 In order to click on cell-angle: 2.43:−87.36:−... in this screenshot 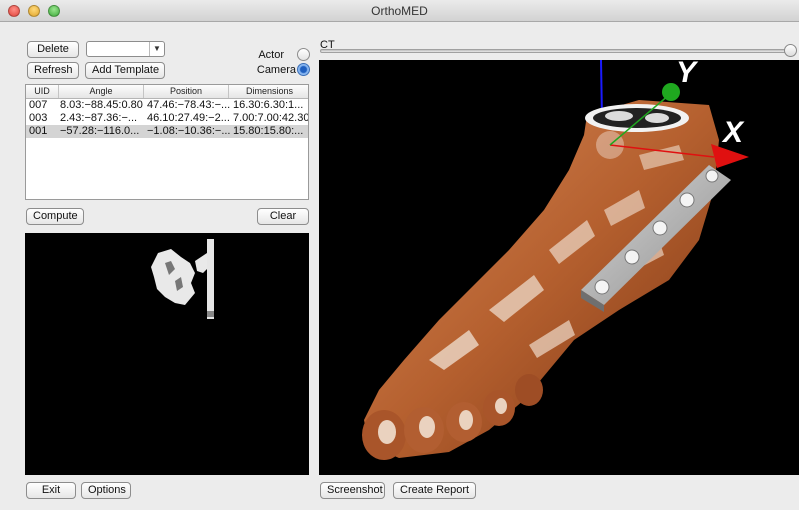, I will do `click(99, 118)`.